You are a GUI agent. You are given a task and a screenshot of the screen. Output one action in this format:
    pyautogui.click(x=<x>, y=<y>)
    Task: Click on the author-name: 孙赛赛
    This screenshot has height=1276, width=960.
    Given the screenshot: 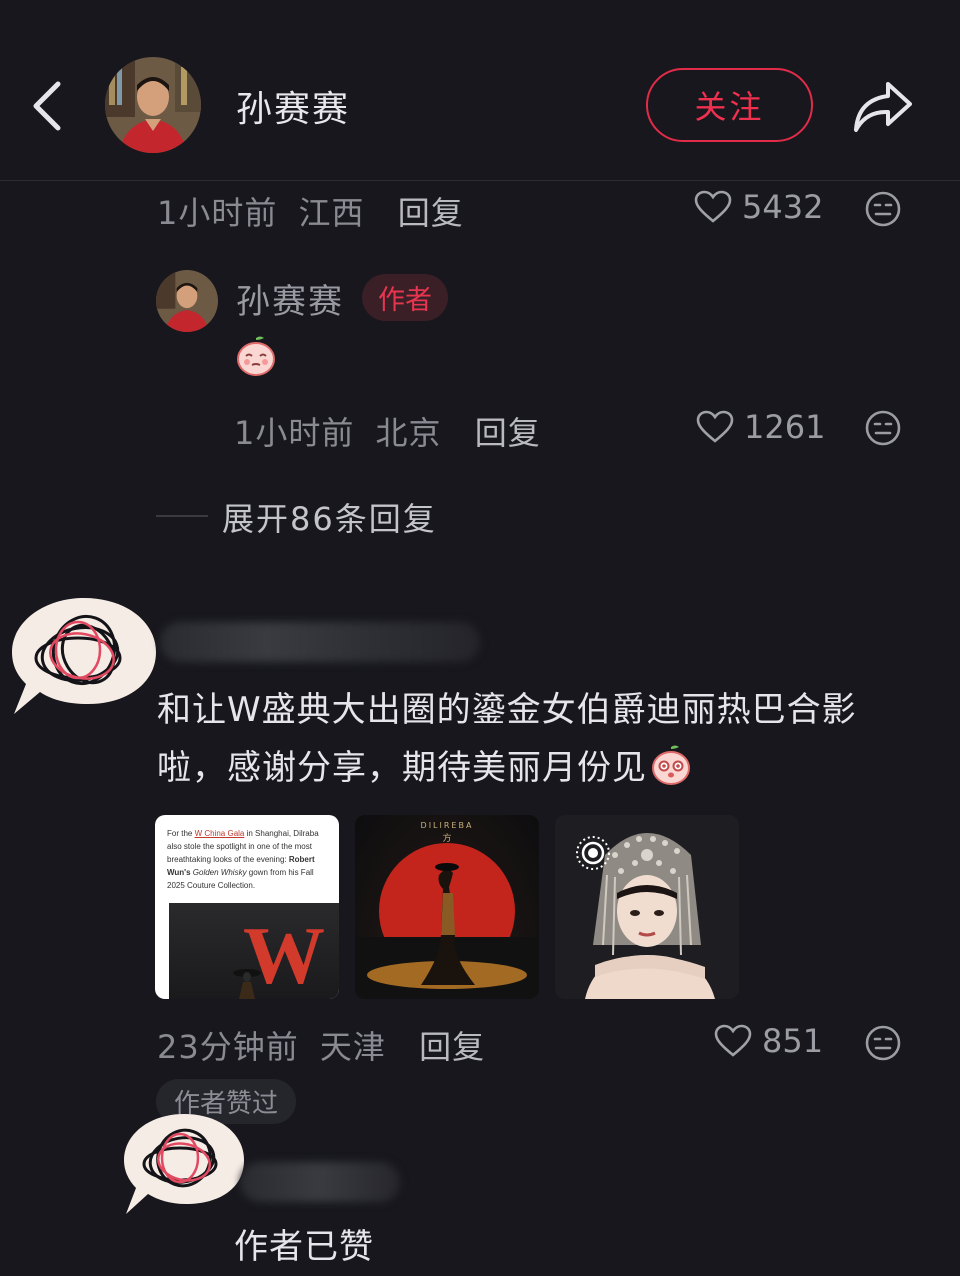 What is the action you would take?
    pyautogui.click(x=293, y=106)
    